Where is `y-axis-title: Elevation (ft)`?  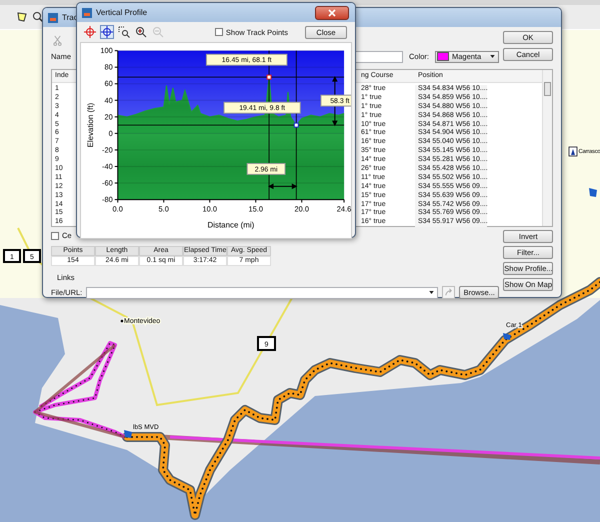
y-axis-title: Elevation (ft) is located at coordinates (90, 124).